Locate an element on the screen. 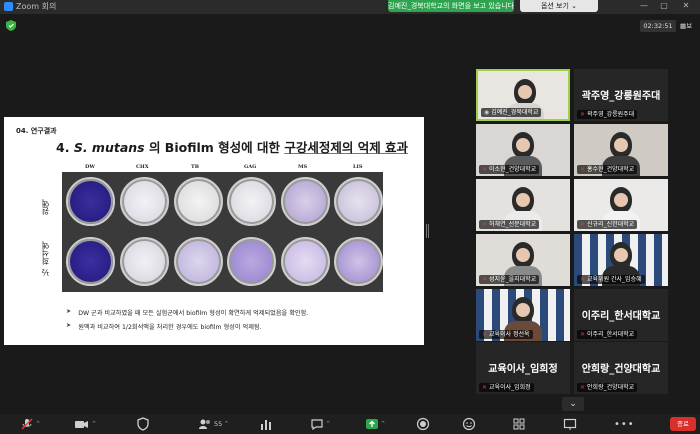 The image size is (700, 434). participant-big-name: 이주리_한서대학교 is located at coordinates (621, 316).